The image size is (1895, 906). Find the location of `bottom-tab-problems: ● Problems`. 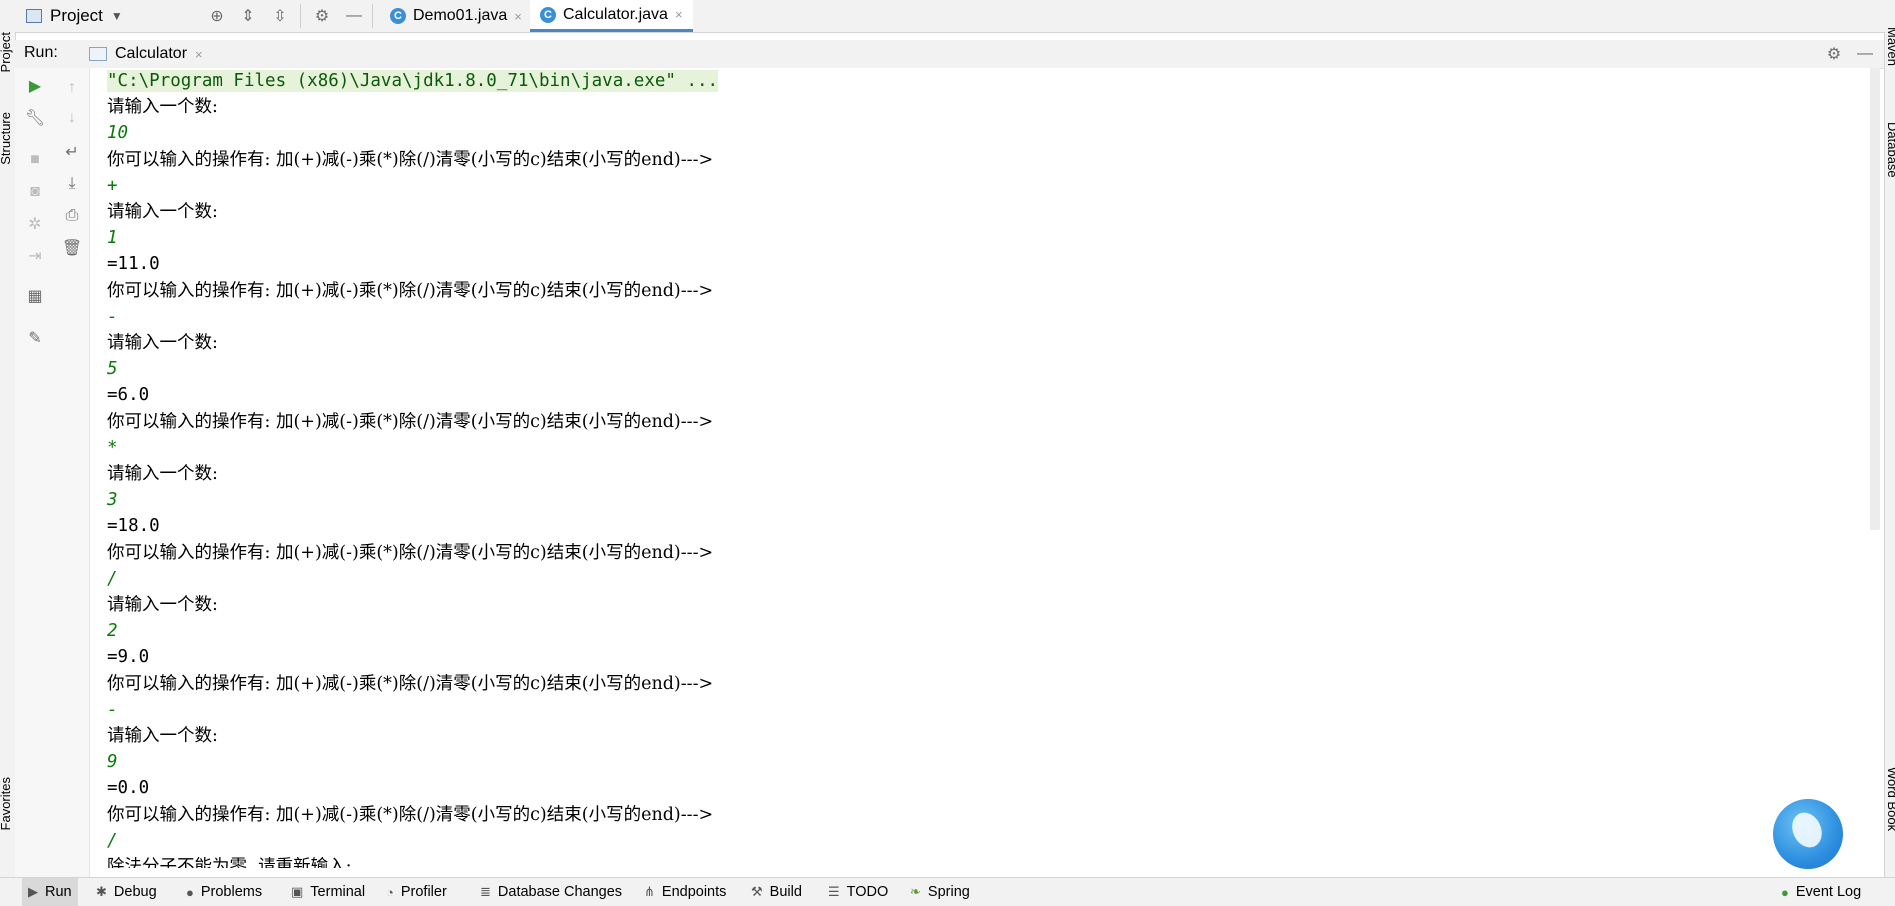

bottom-tab-problems: ● Problems is located at coordinates (224, 892).